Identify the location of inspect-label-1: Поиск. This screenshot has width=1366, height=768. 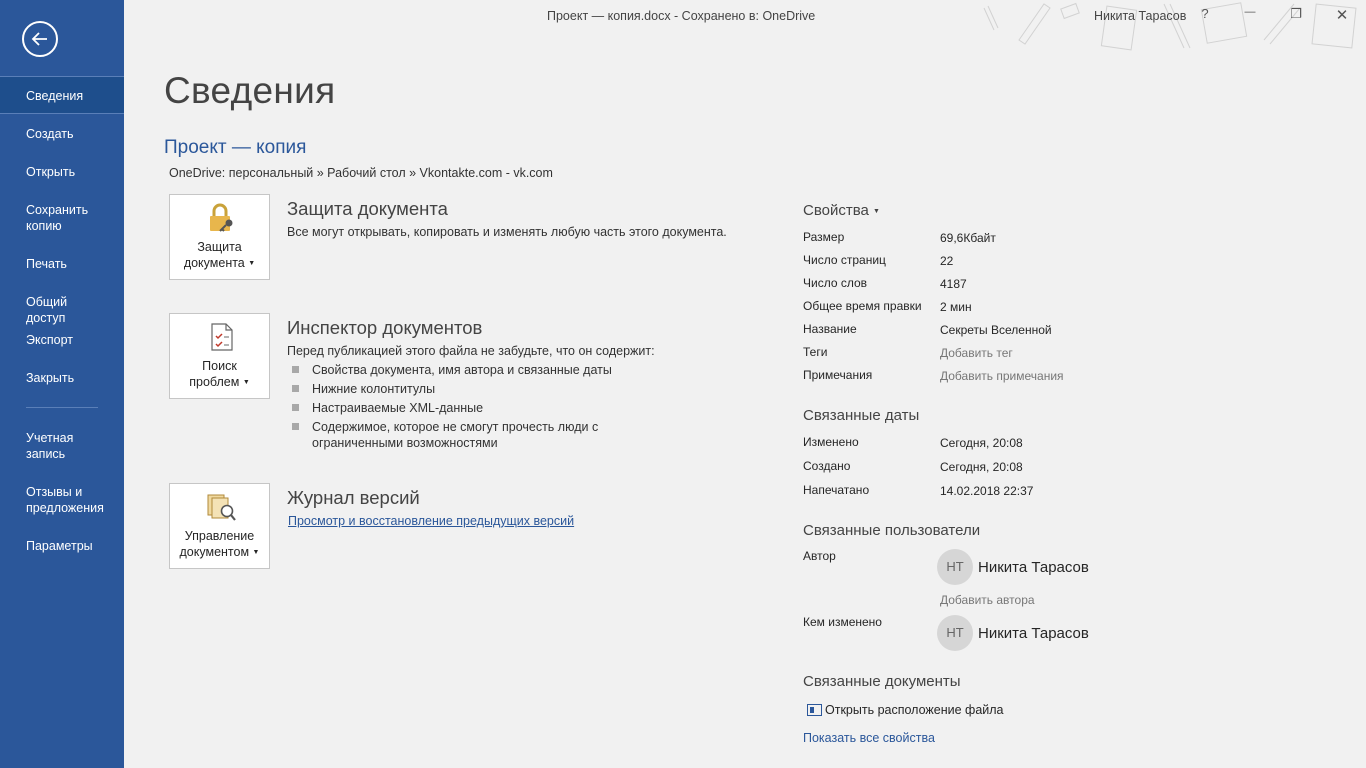
(219, 366).